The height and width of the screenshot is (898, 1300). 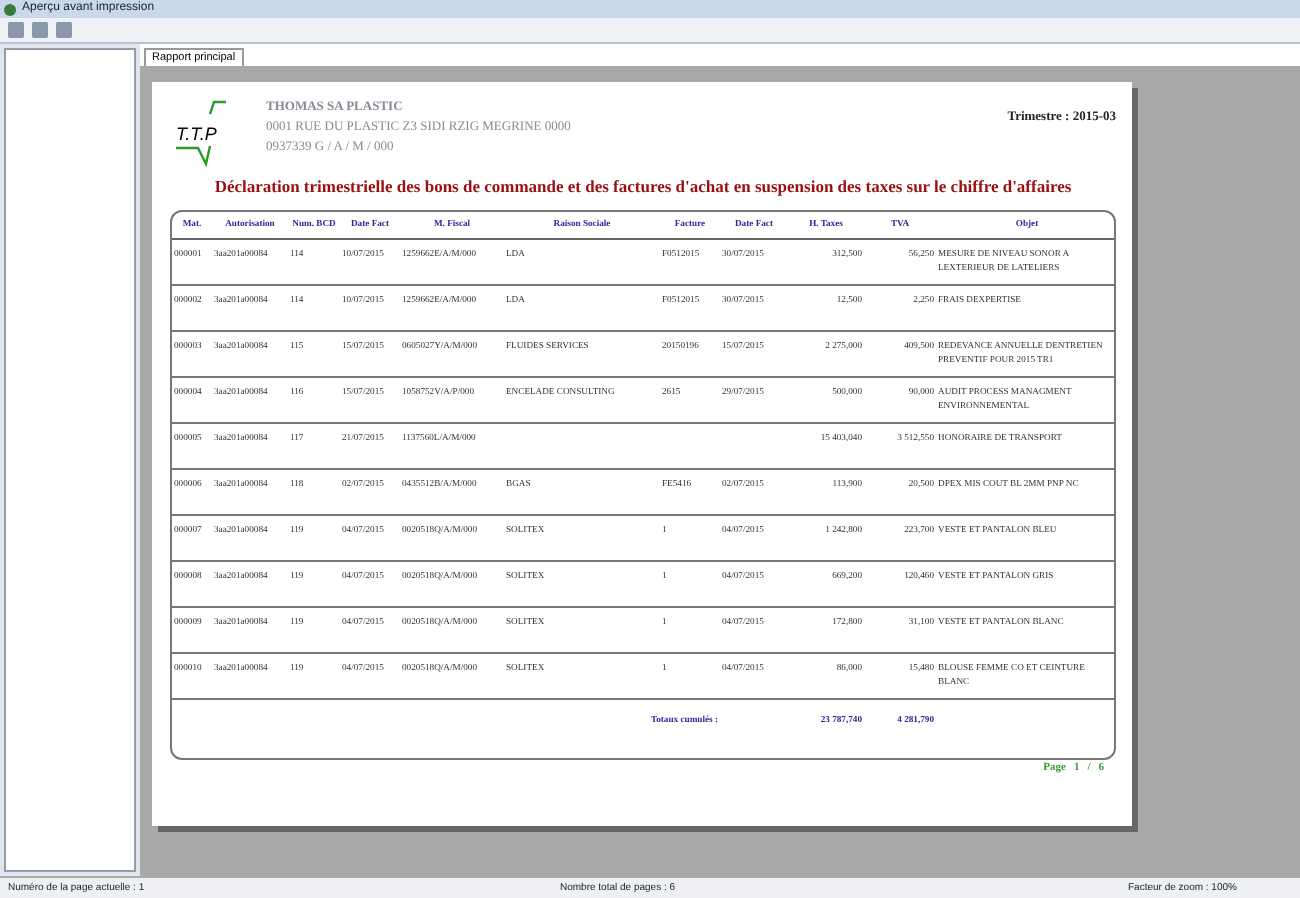 What do you see at coordinates (643, 187) in the screenshot?
I see `report-title: Déclaration trimestrielle des bons de commande et des factures d'achat en suspension des taxes sur le chiffre d'affaires` at bounding box center [643, 187].